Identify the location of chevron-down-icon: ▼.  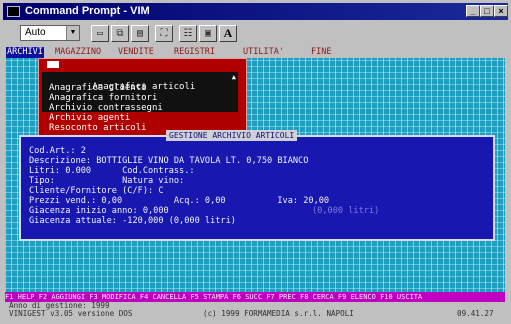
(72, 33).